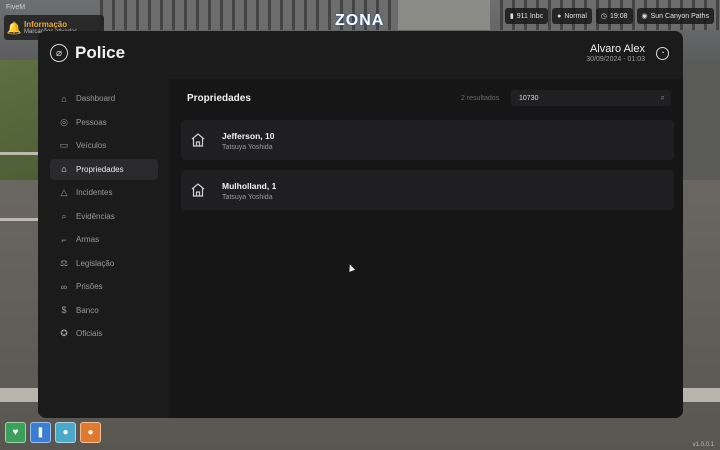 The image size is (720, 450). Describe the element at coordinates (64, 310) in the screenshot. I see `dollar-icon: $` at that location.